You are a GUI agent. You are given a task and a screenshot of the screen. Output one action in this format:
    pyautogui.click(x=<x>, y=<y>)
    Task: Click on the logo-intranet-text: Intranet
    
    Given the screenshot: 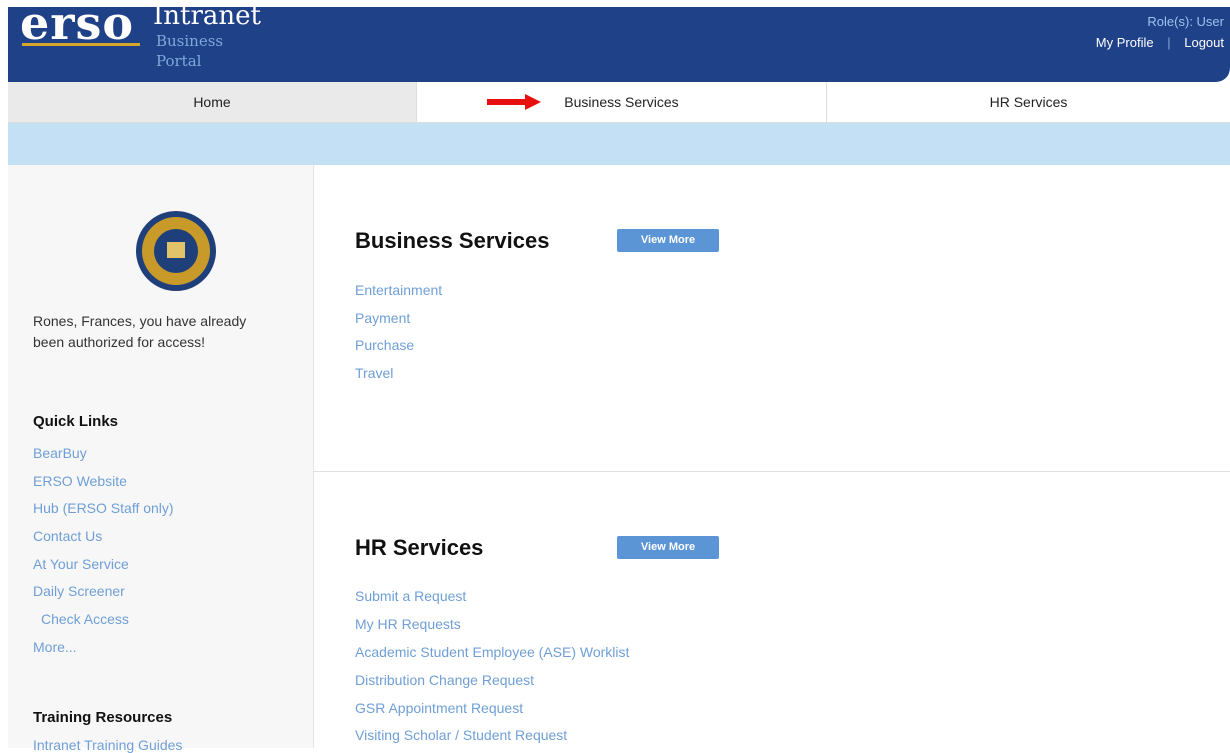 What is the action you would take?
    pyautogui.click(x=207, y=16)
    